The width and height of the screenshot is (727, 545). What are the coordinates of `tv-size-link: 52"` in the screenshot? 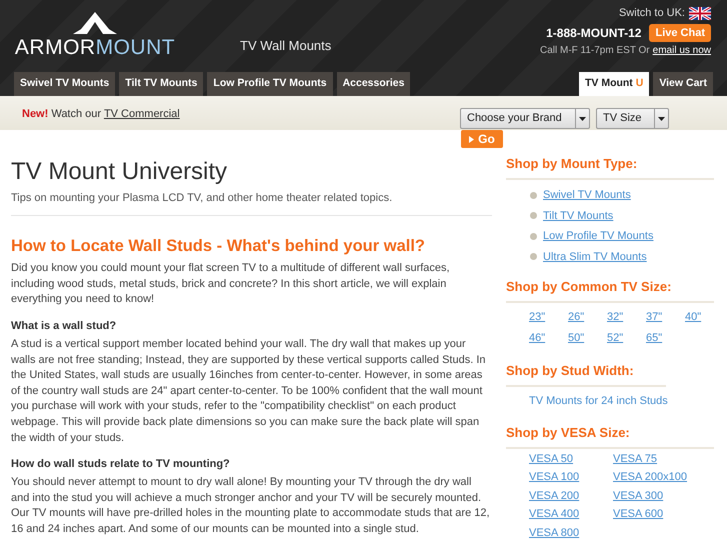 It's located at (615, 338).